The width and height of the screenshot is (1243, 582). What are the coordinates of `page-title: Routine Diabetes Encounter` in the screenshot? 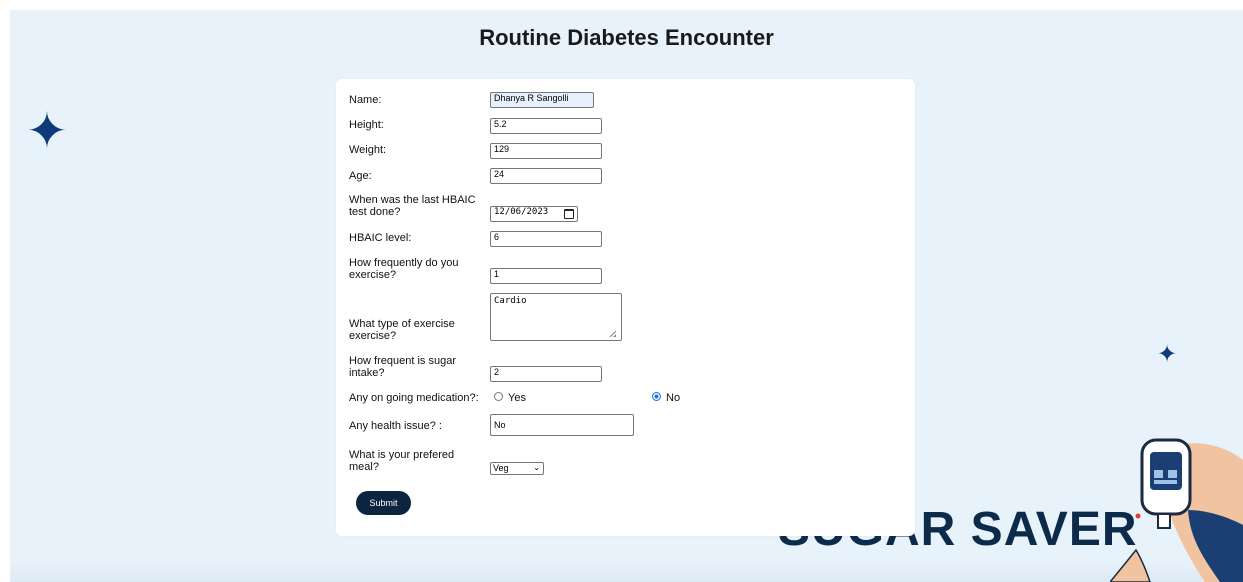 It's located at (626, 37).